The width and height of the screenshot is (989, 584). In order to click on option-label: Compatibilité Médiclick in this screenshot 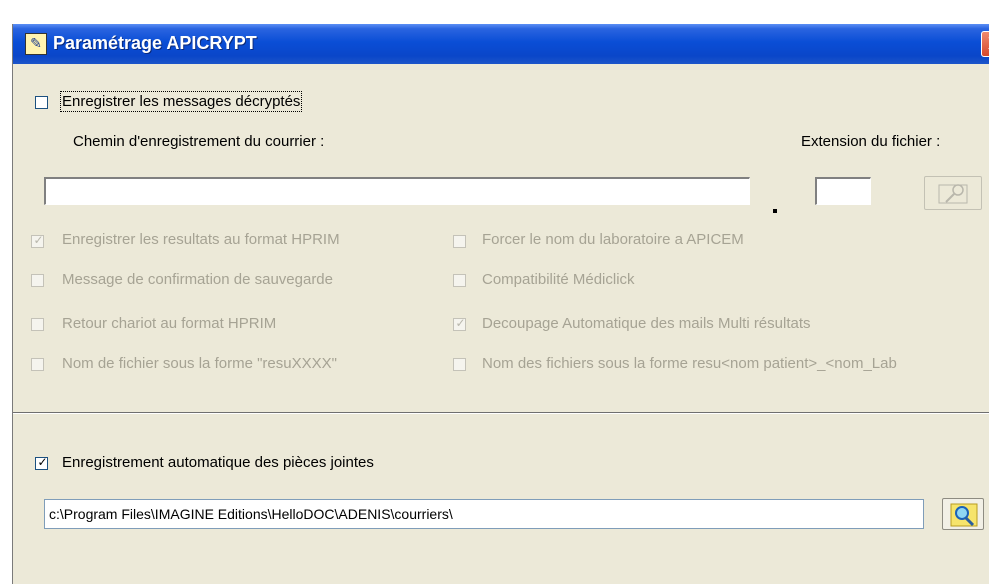, I will do `click(558, 279)`.